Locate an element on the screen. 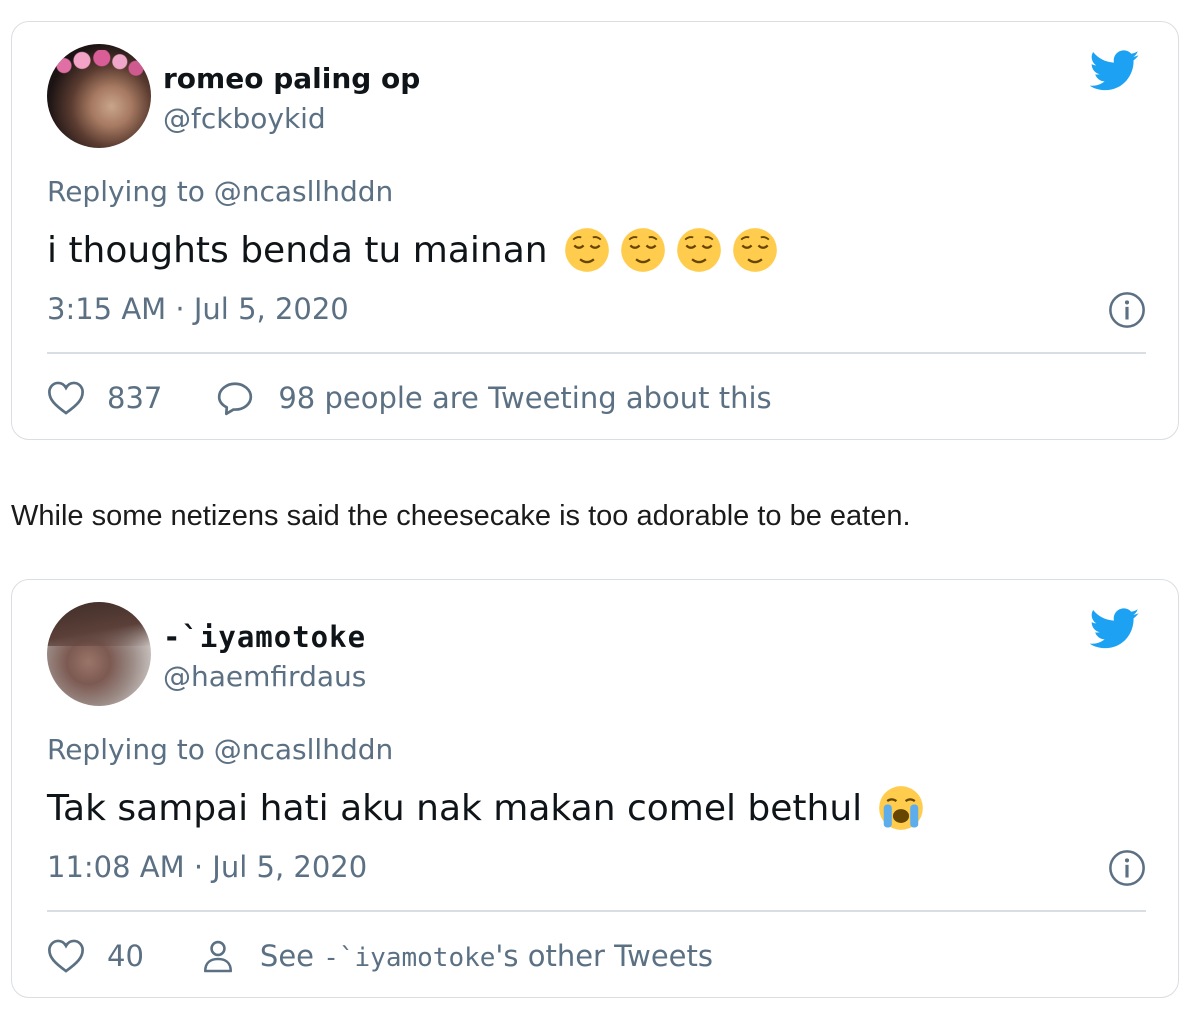 Image resolution: width=1200 pixels, height=1013 pixels. person-icon is located at coordinates (217, 956).